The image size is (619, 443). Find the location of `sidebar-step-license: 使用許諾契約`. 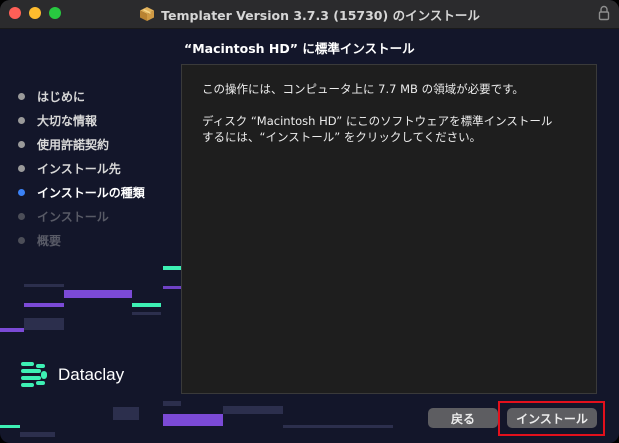

sidebar-step-license: 使用許諾契約 is located at coordinates (93, 144).